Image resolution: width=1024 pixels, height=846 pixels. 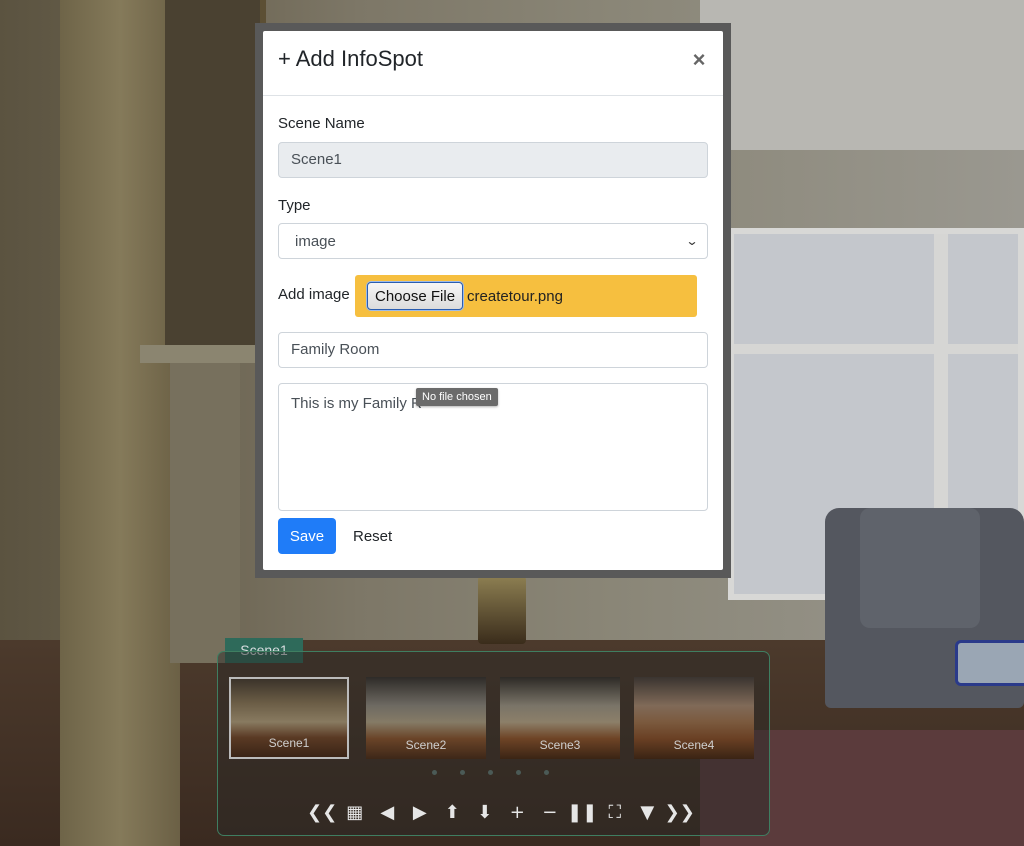 What do you see at coordinates (515, 296) in the screenshot?
I see `selected-file-name: createtour.png` at bounding box center [515, 296].